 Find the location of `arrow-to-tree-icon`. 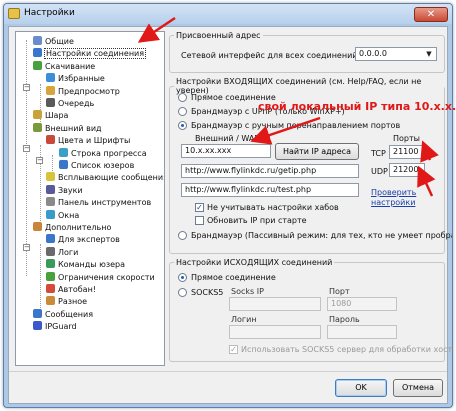

arrow-to-tree-icon is located at coordinates (156, 29).